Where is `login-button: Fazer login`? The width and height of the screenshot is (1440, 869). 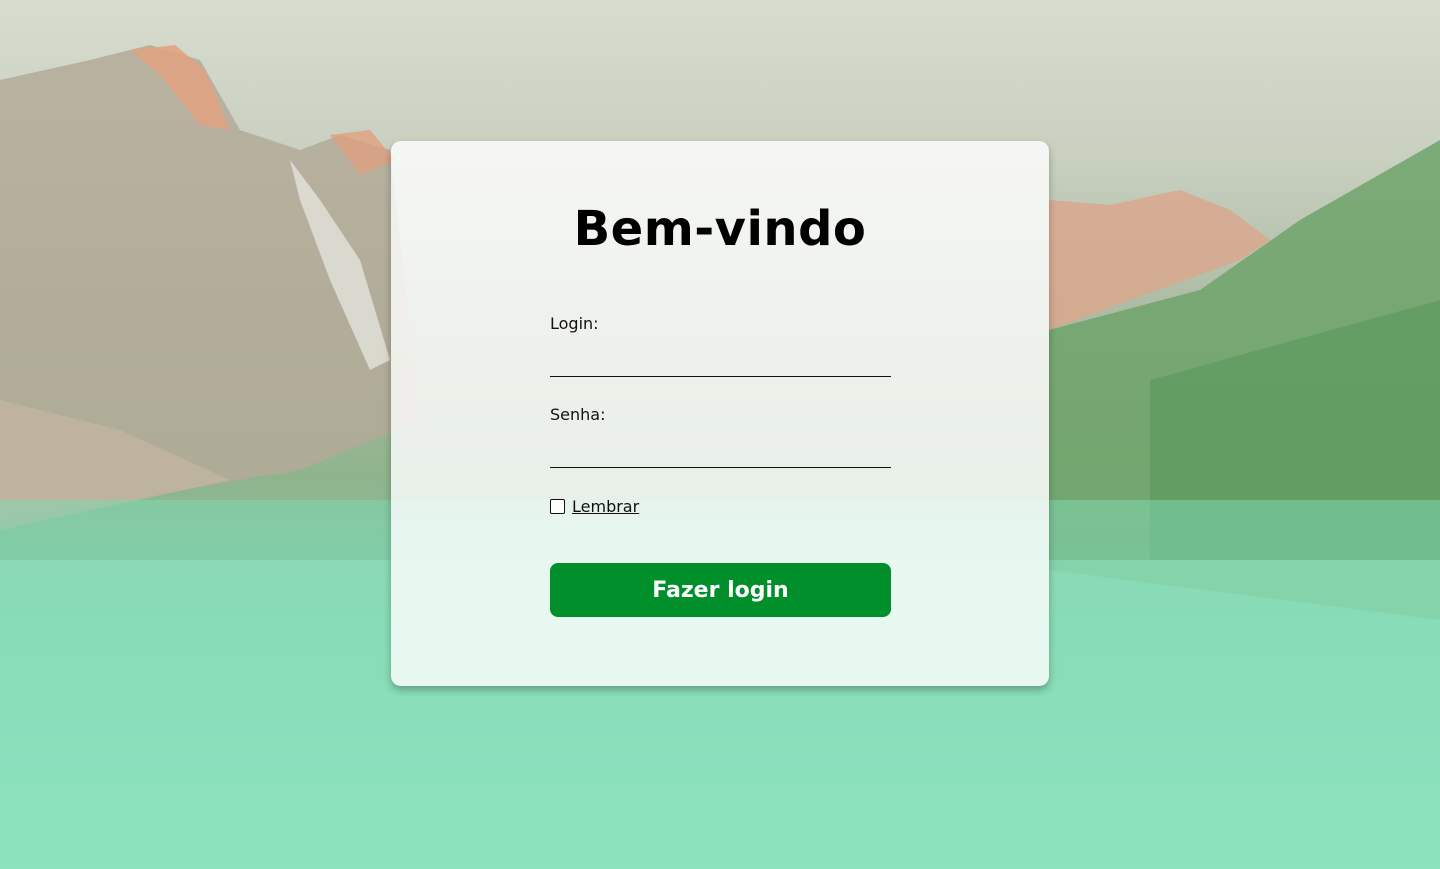
login-button: Fazer login is located at coordinates (720, 590).